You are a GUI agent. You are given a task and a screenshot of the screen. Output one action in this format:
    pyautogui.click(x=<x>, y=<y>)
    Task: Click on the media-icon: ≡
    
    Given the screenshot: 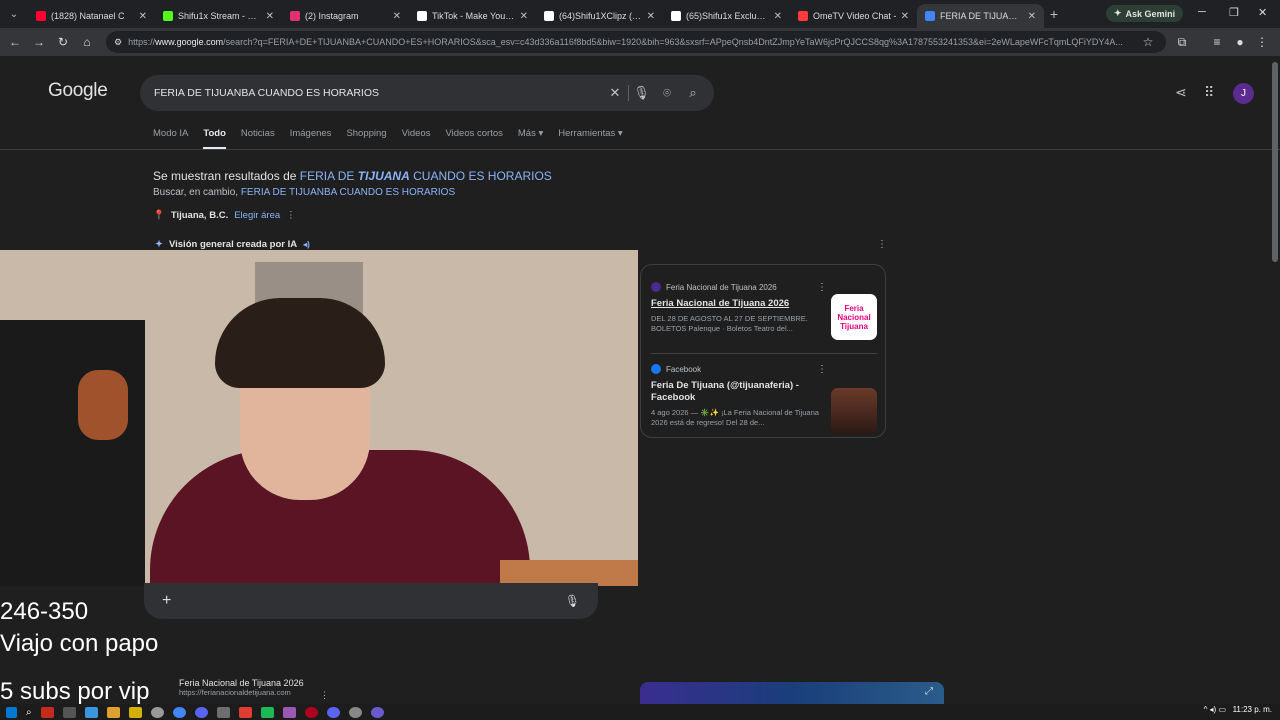 What is the action you would take?
    pyautogui.click(x=1217, y=42)
    